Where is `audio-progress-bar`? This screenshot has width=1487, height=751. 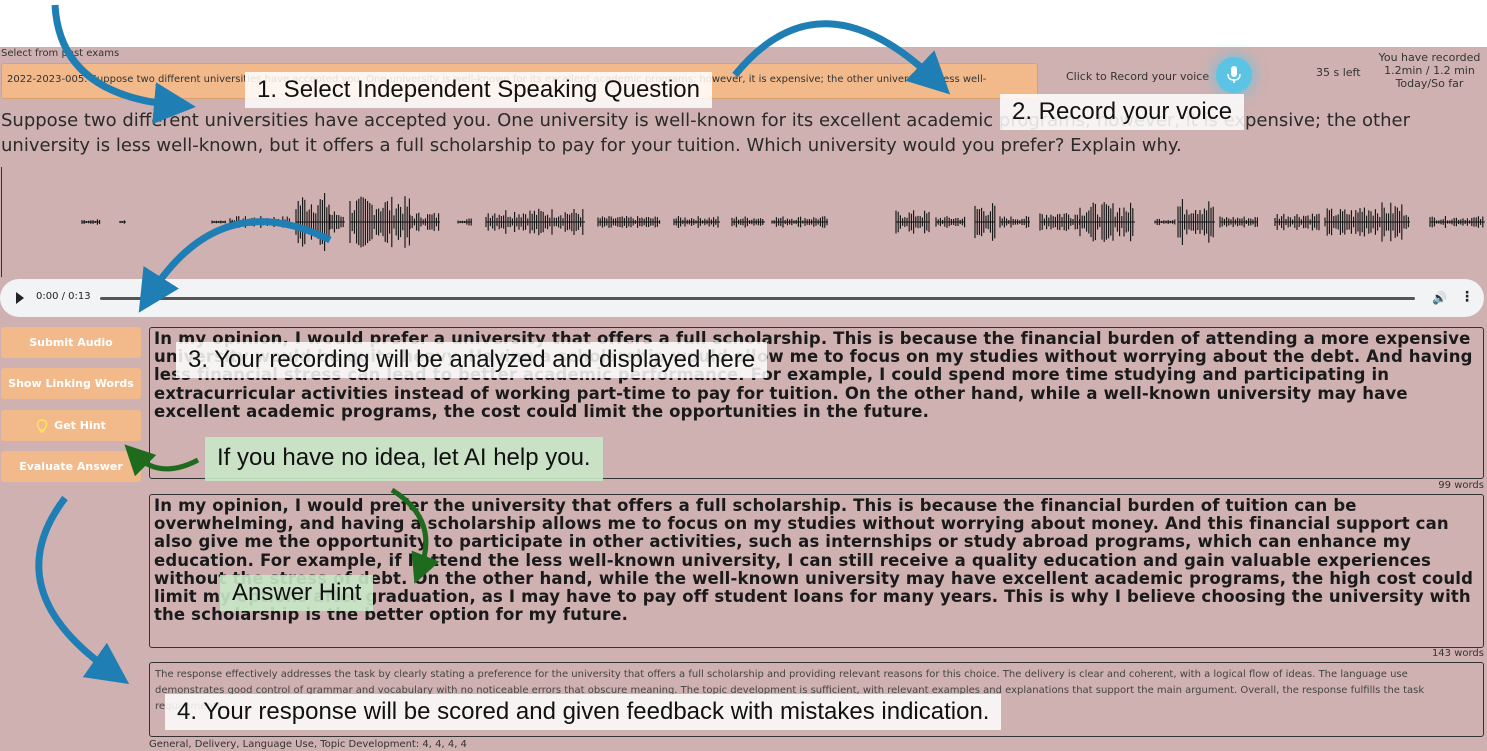
audio-progress-bar is located at coordinates (757, 298).